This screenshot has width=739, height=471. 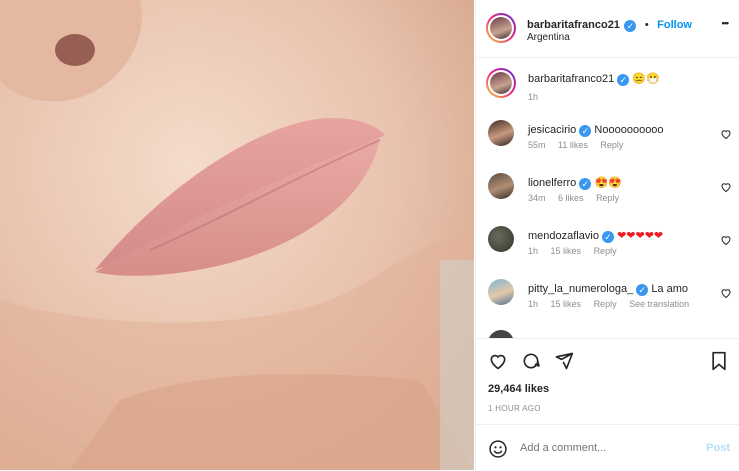 What do you see at coordinates (501, 28) in the screenshot?
I see `author-avatar` at bounding box center [501, 28].